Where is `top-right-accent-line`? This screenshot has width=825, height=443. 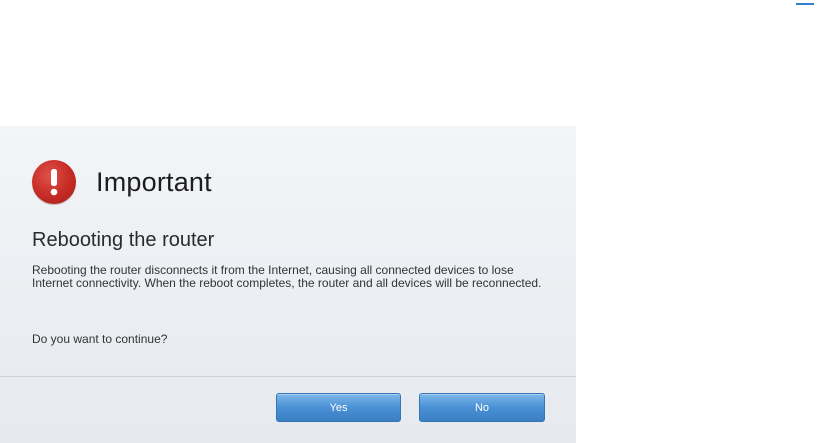 top-right-accent-line is located at coordinates (805, 2).